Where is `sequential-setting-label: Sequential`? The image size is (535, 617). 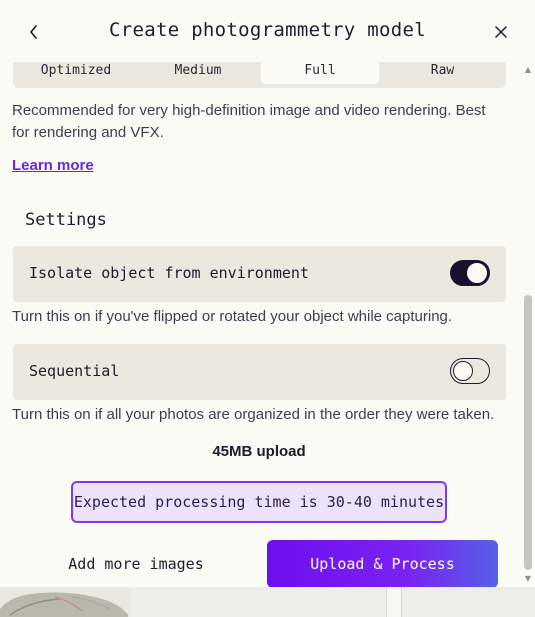
sequential-setting-label: Sequential is located at coordinates (74, 371).